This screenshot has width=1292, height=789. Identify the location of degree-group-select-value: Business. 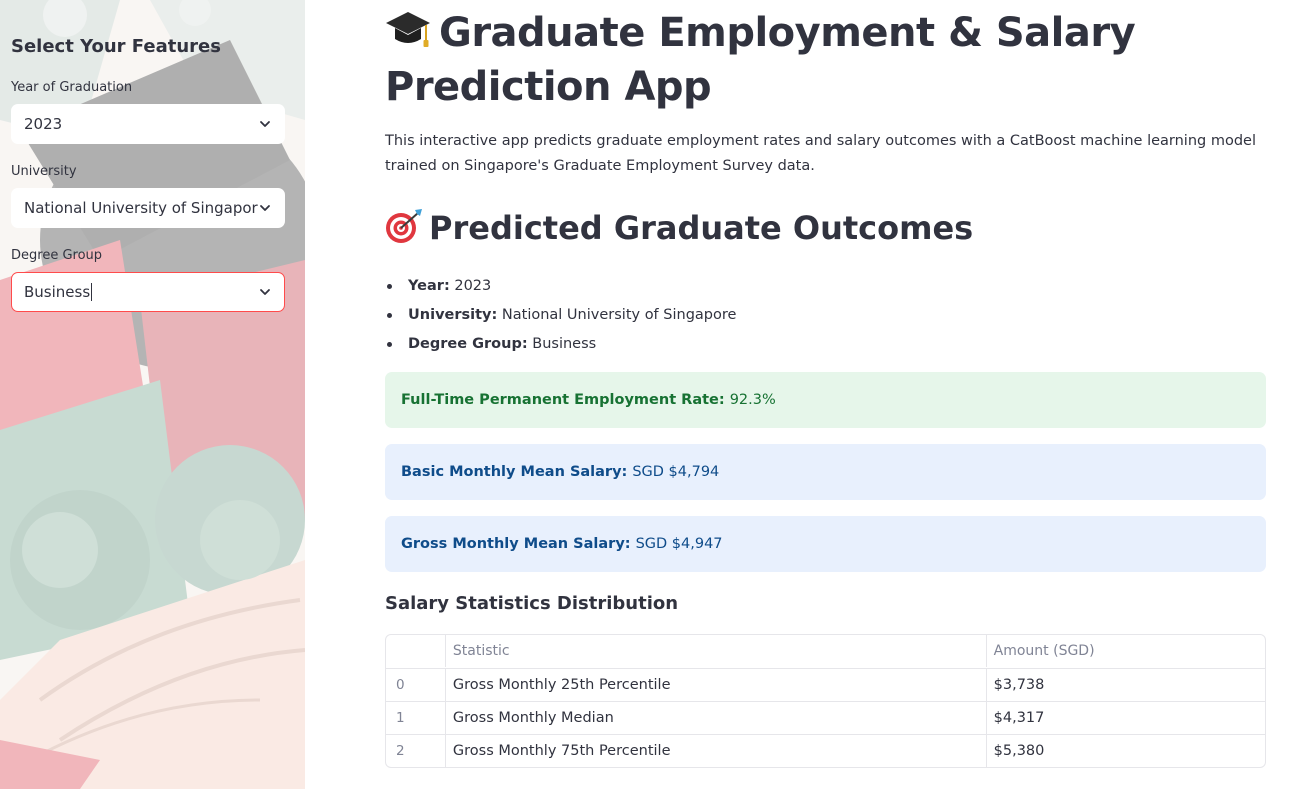
(58, 292).